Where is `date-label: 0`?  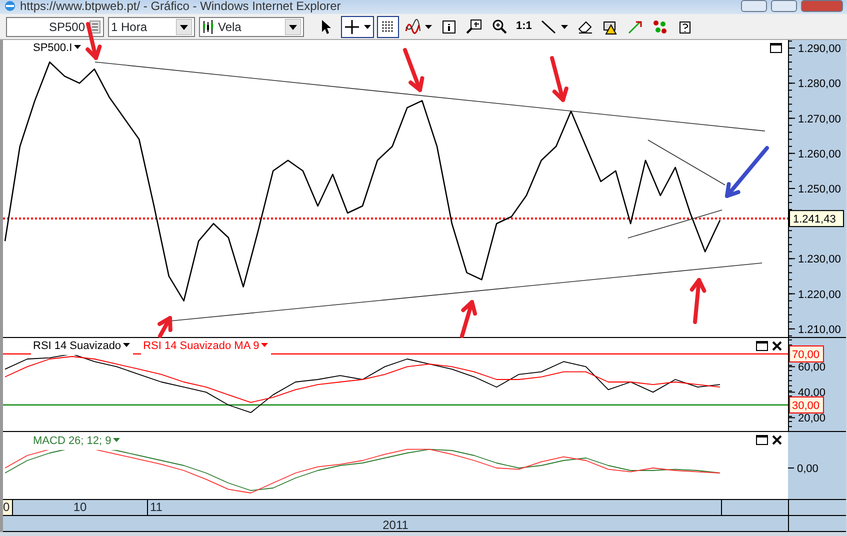
date-label: 0 is located at coordinates (8, 507).